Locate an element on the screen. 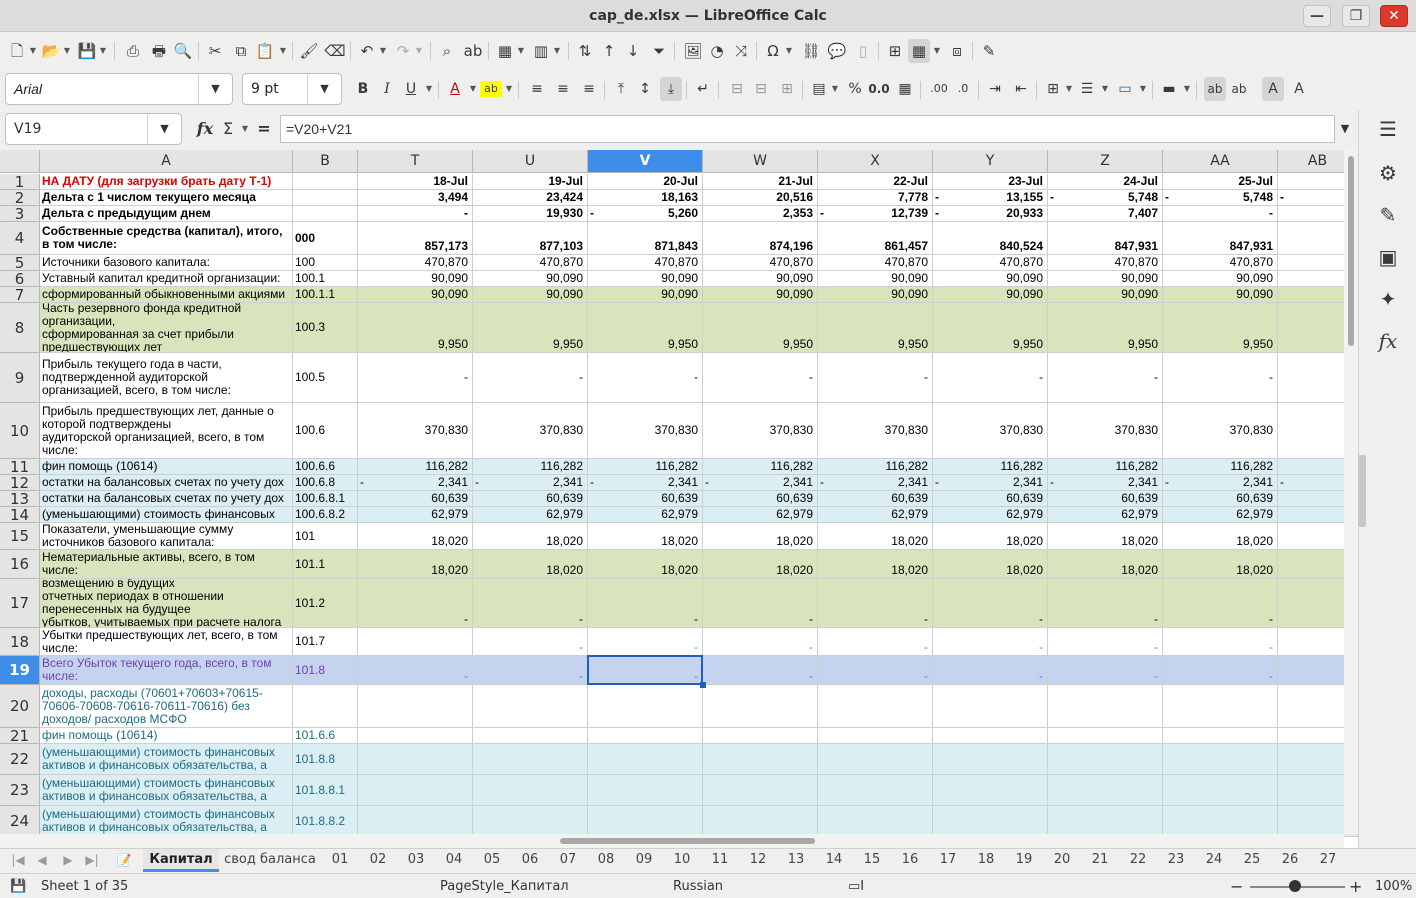 The height and width of the screenshot is (898, 1416). row-header: 21 is located at coordinates (20, 736).